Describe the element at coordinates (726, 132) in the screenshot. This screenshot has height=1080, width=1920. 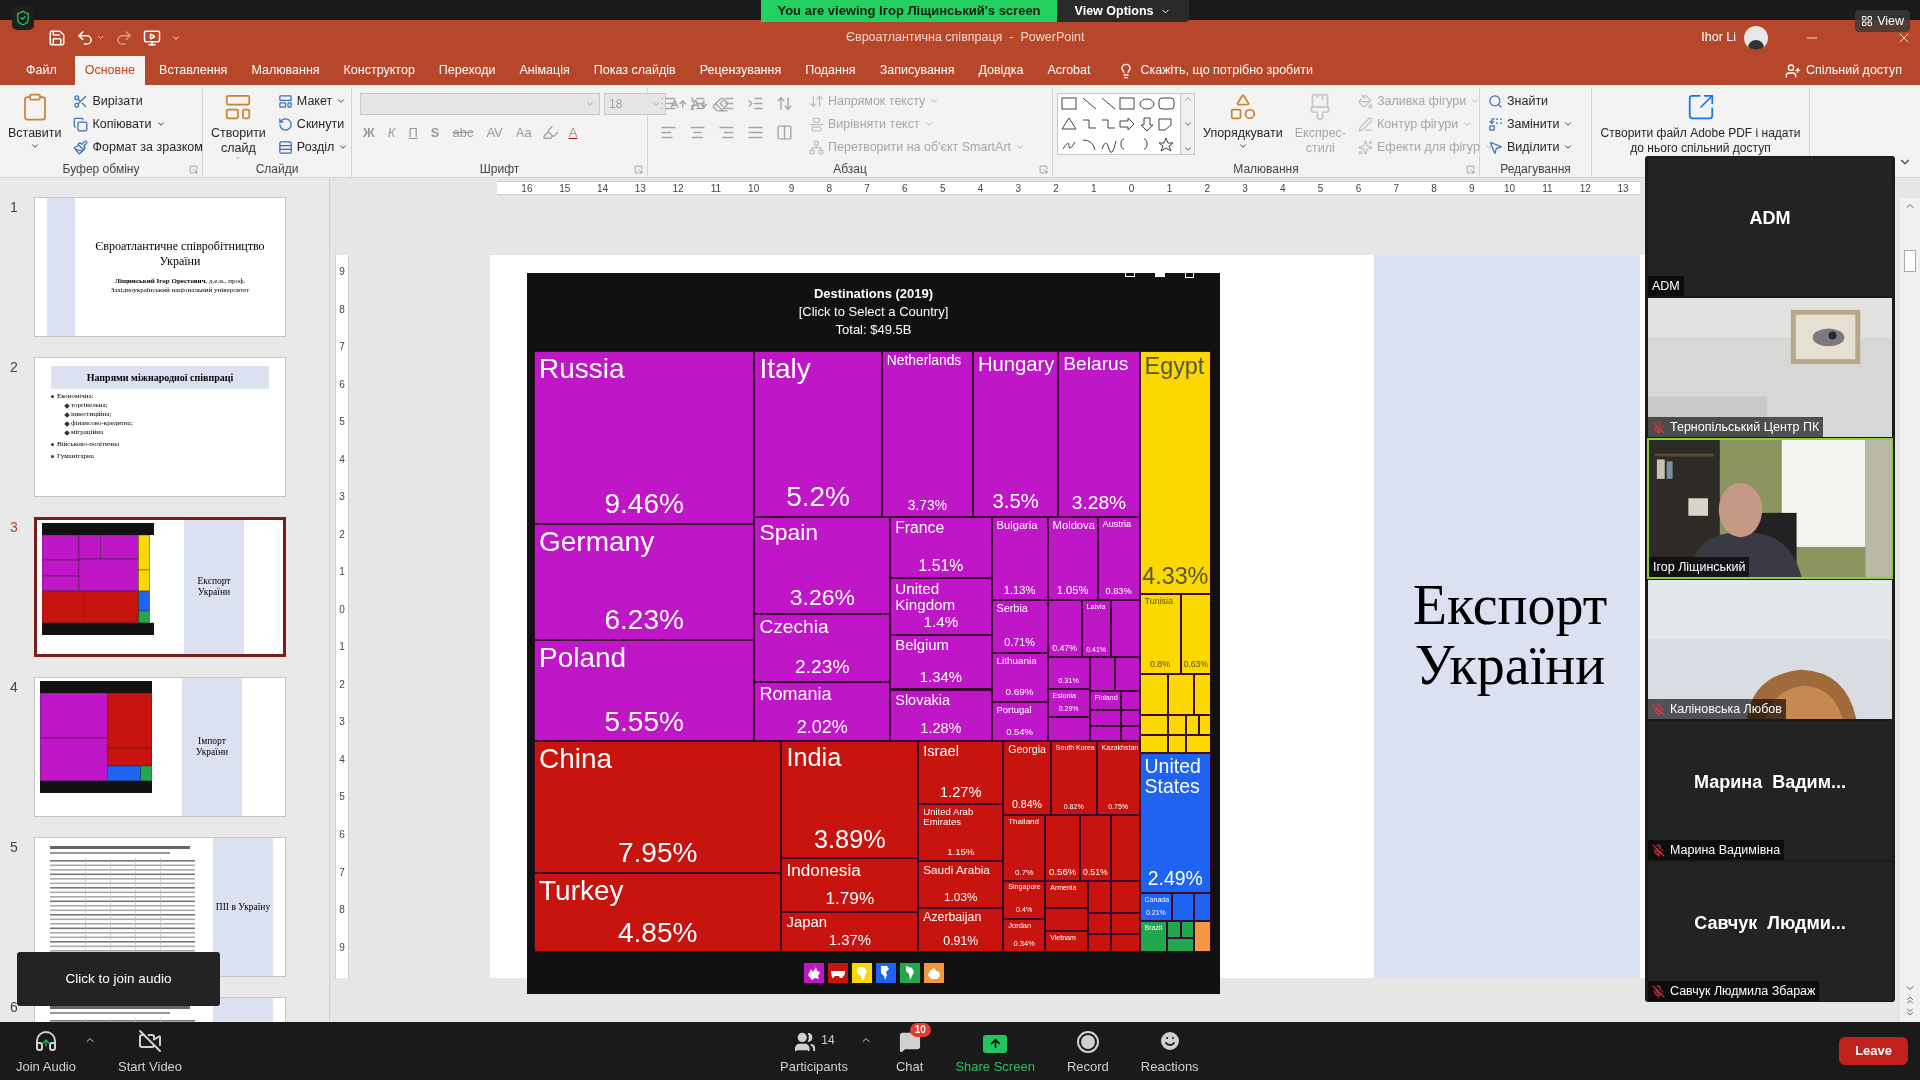
I see `align-right-icon` at that location.